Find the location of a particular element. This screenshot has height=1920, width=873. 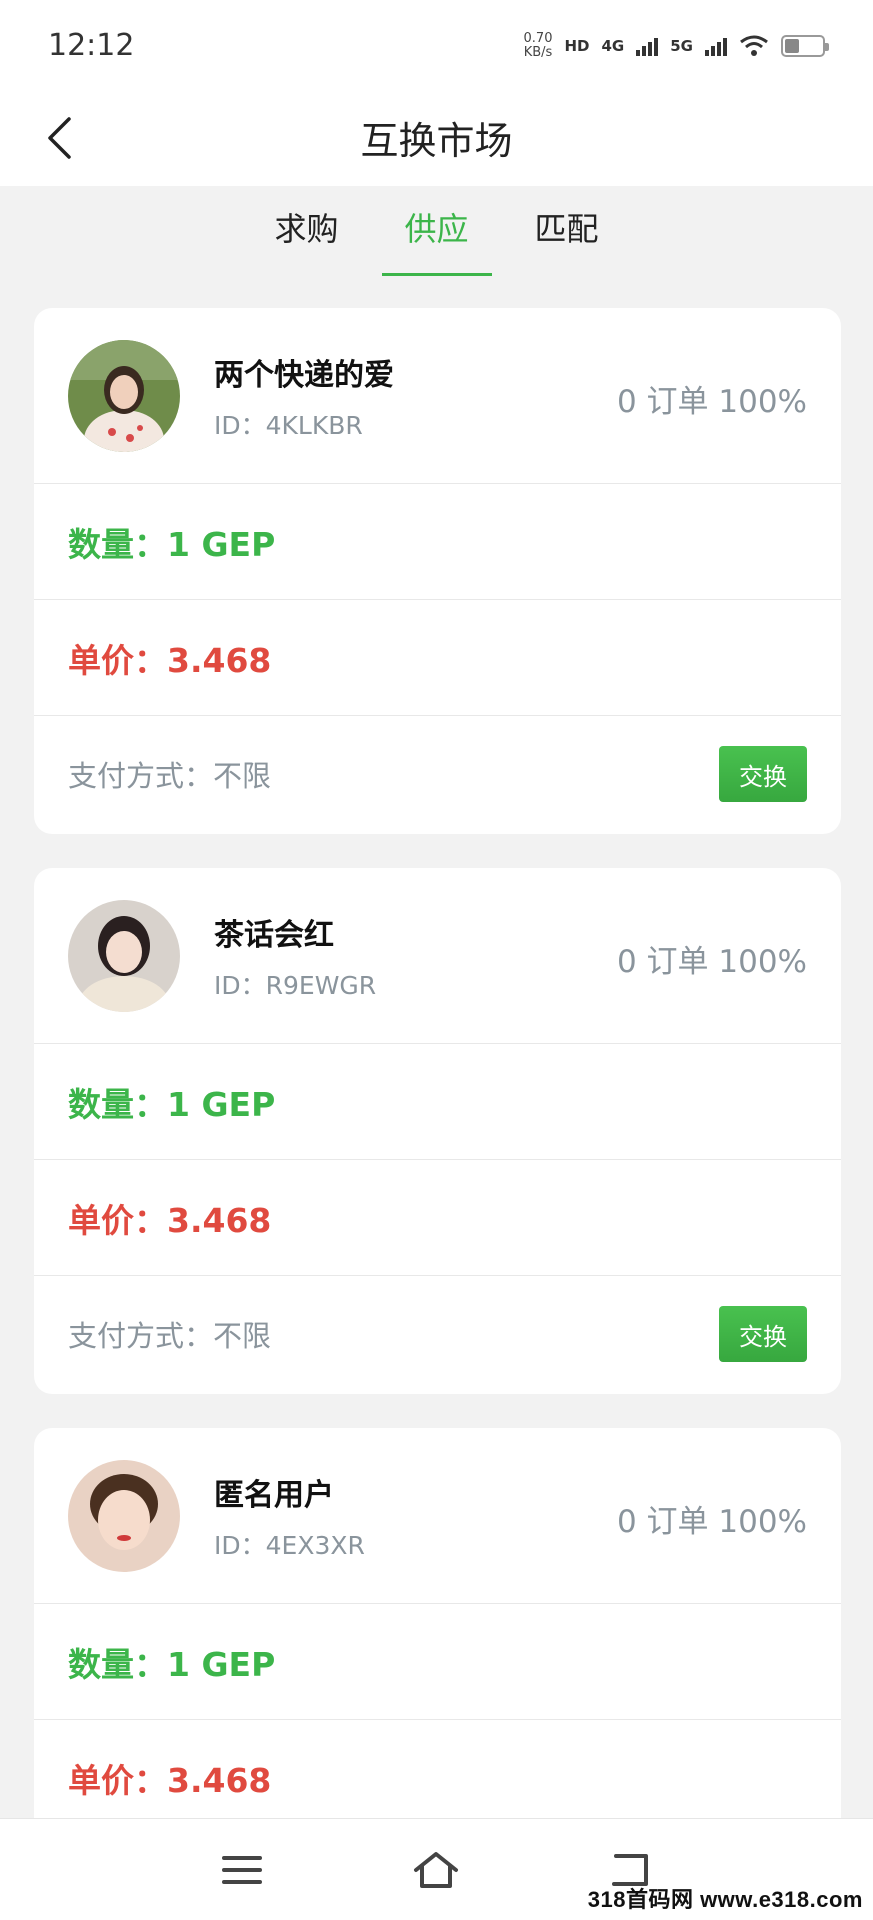

home-button is located at coordinates (436, 1870).